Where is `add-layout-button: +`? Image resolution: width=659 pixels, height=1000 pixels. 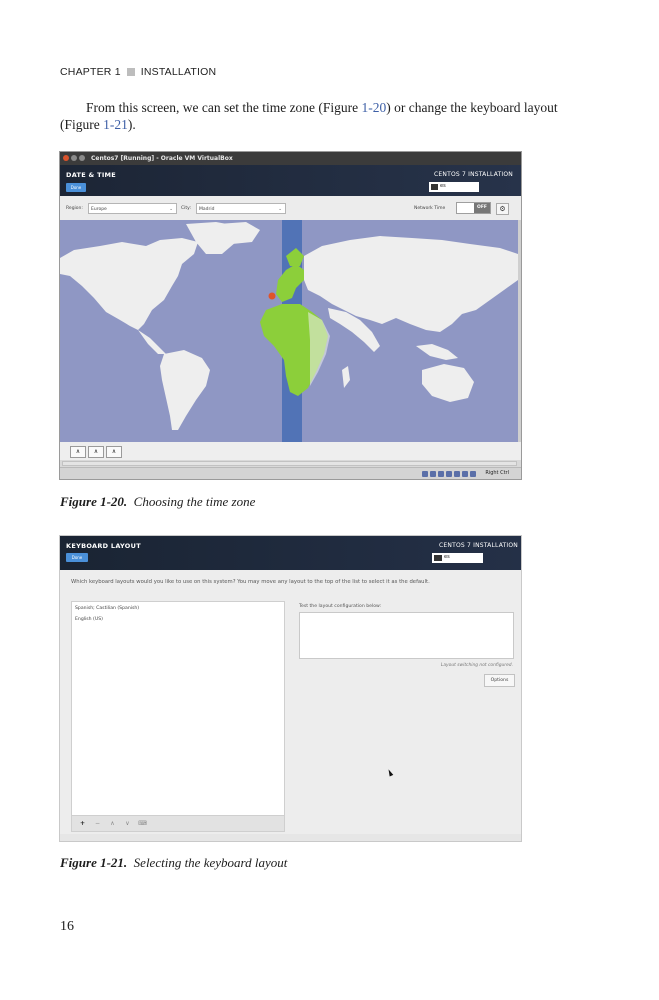
add-layout-button: + is located at coordinates (82, 824).